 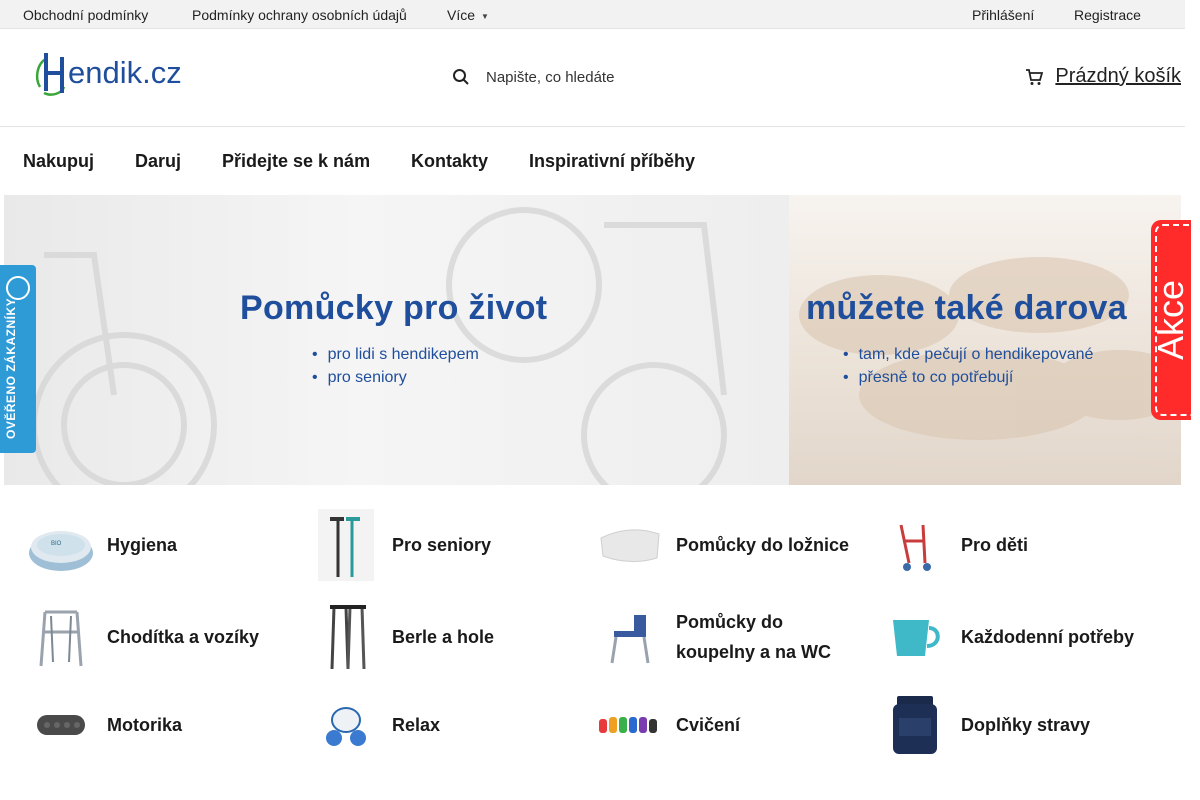 What do you see at coordinates (1107, 15) in the screenshot?
I see `register-link: Registrace` at bounding box center [1107, 15].